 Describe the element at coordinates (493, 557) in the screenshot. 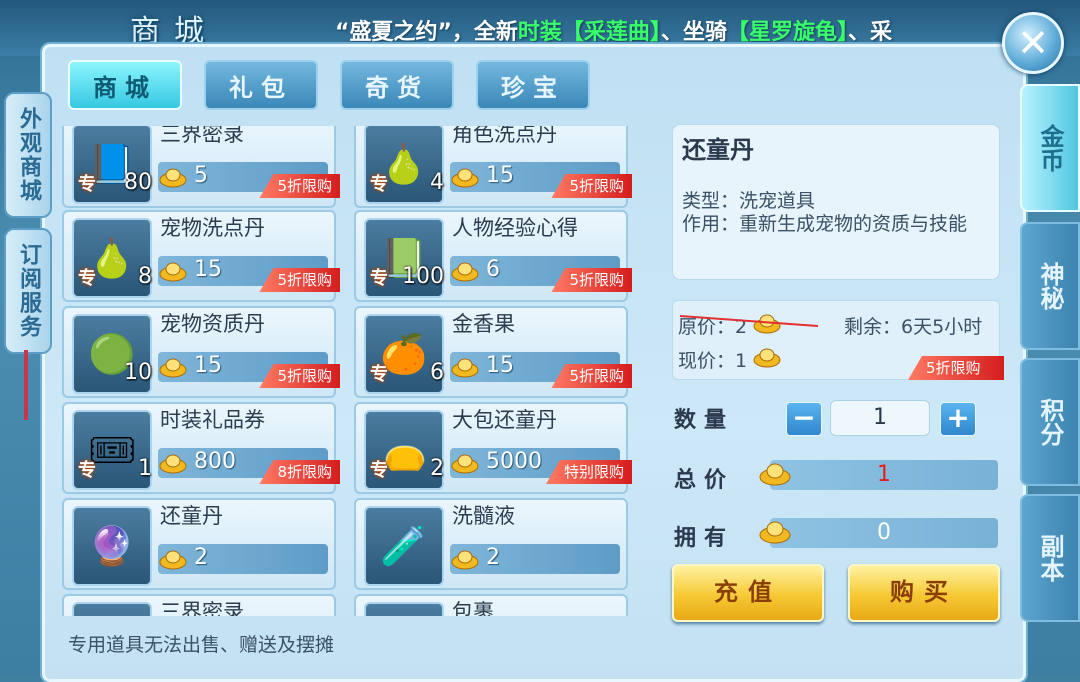

I see `item-price: 2` at that location.